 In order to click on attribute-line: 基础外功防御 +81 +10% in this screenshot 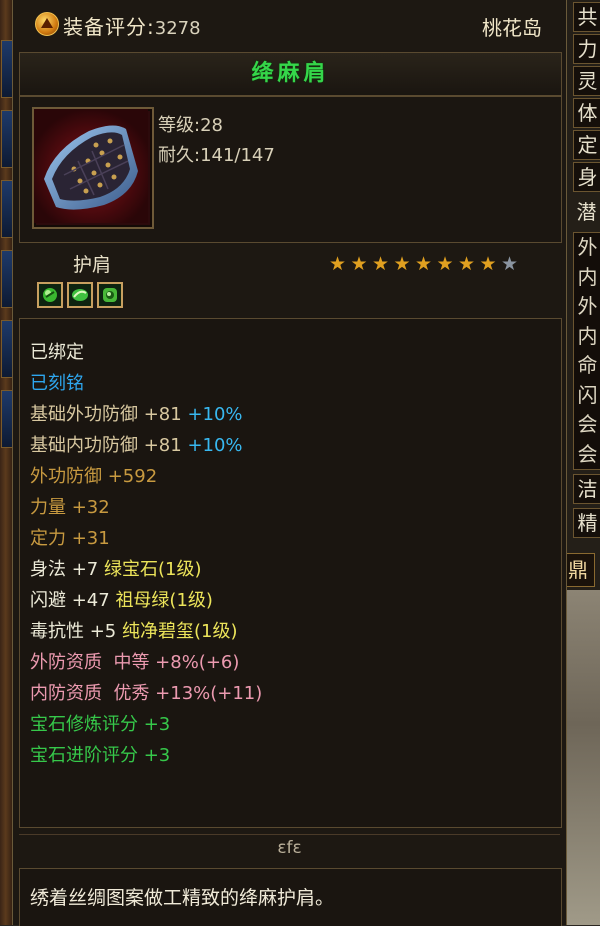, I will do `click(136, 415)`.